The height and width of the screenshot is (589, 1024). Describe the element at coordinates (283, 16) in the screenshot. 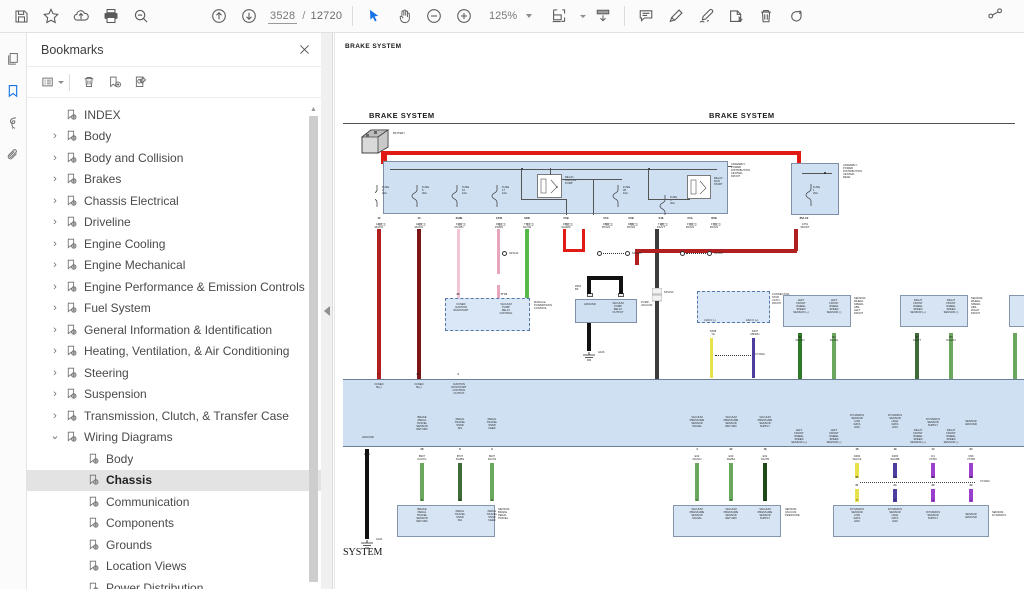

I see `page-number-input: 3528` at that location.